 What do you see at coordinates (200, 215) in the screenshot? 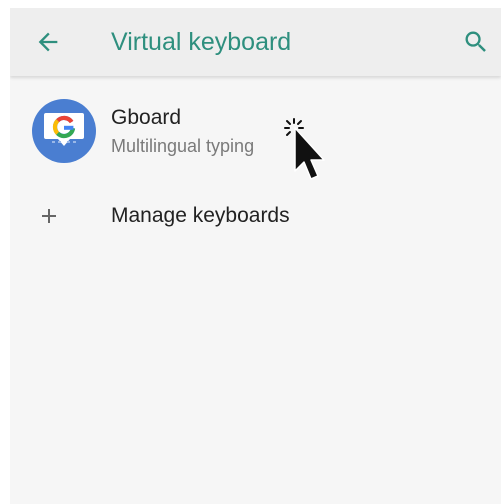
I see `manage-keyboards-label: Manage keyboards` at bounding box center [200, 215].